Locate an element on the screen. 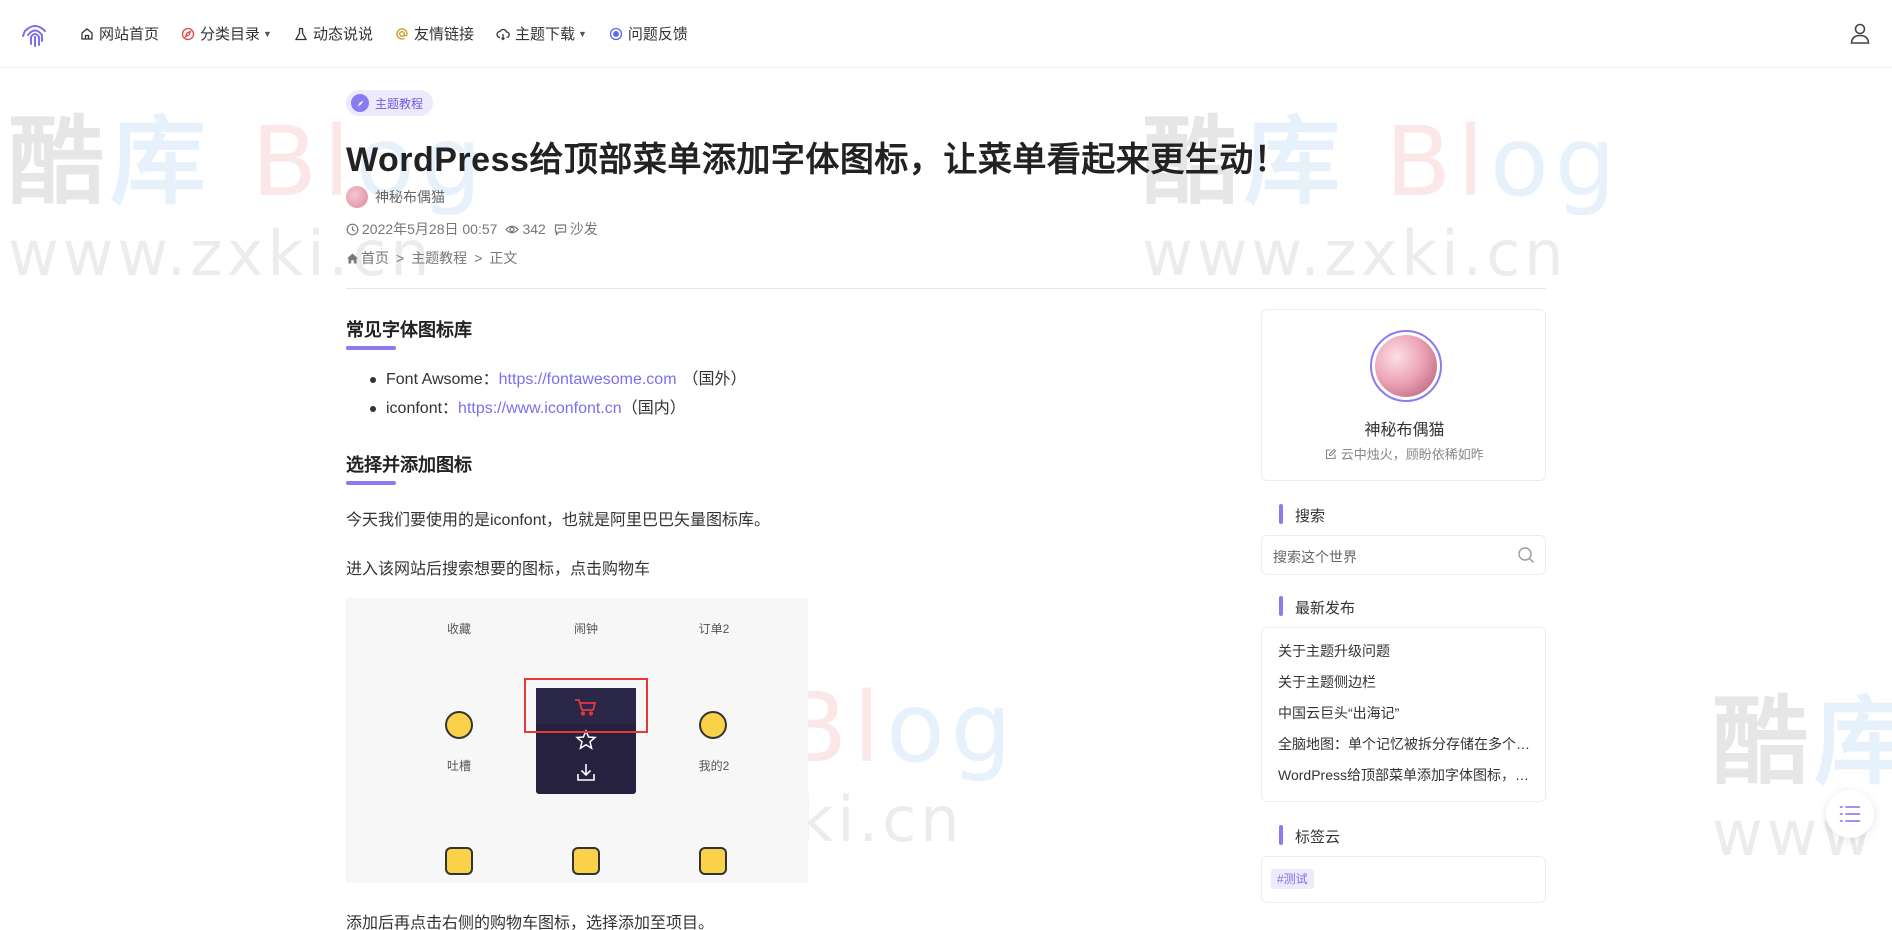  nav-item-label: 网站首页 is located at coordinates (129, 34).